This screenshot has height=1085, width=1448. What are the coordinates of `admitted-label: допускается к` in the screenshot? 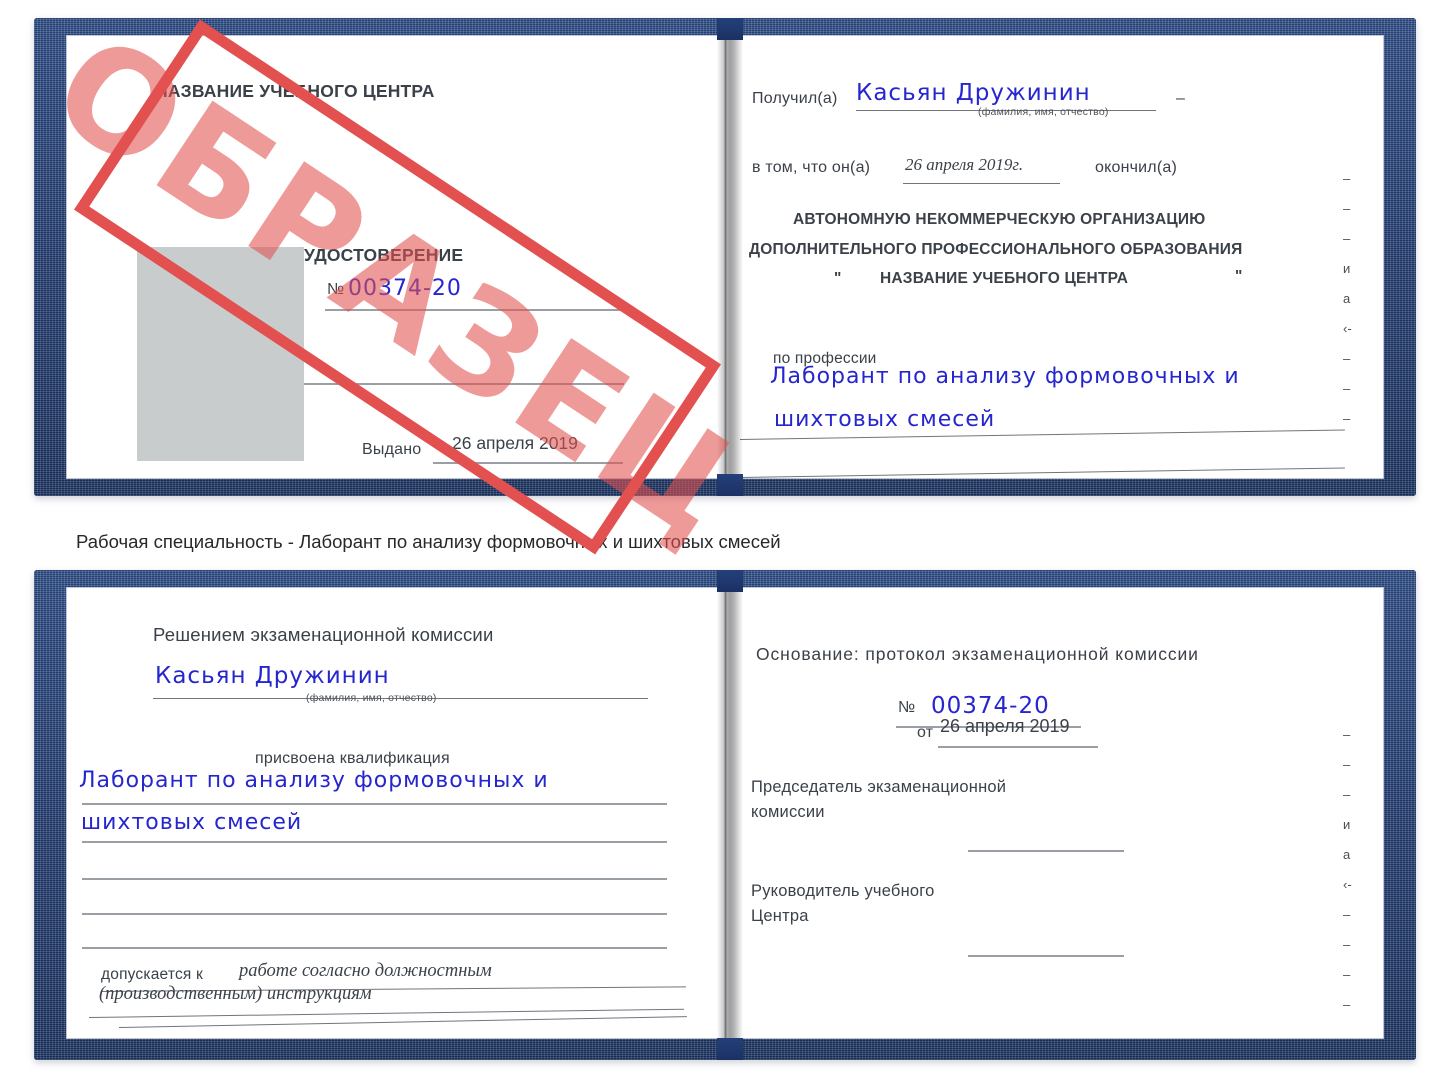 It's located at (152, 974).